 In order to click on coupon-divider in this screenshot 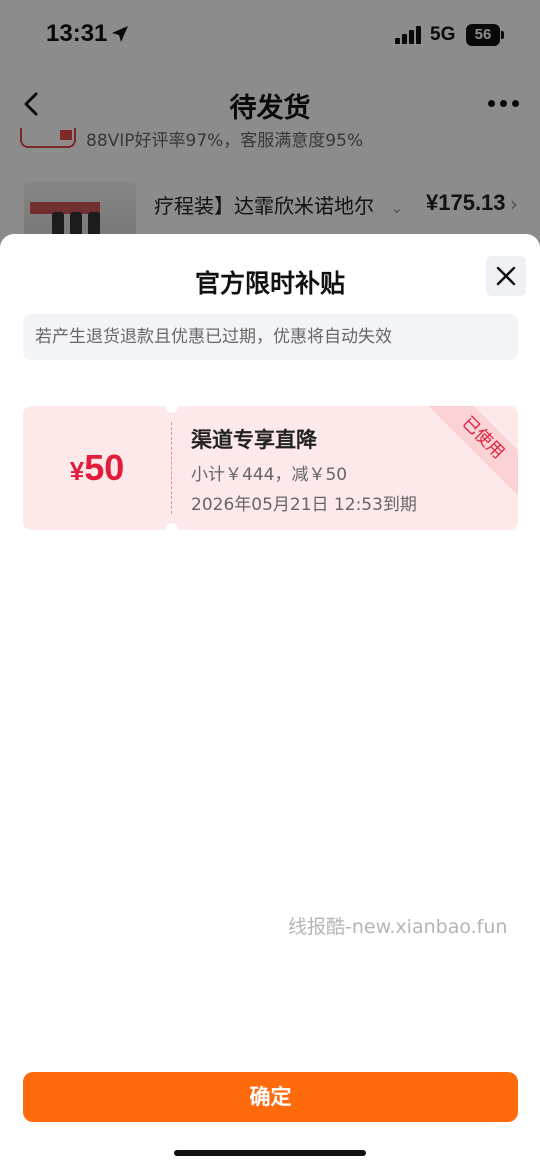, I will do `click(171, 468)`.